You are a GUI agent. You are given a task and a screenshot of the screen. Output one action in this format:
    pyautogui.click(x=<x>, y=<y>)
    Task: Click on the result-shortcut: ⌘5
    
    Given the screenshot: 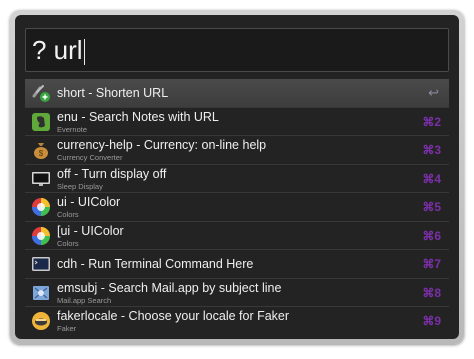 What is the action you would take?
    pyautogui.click(x=431, y=207)
    